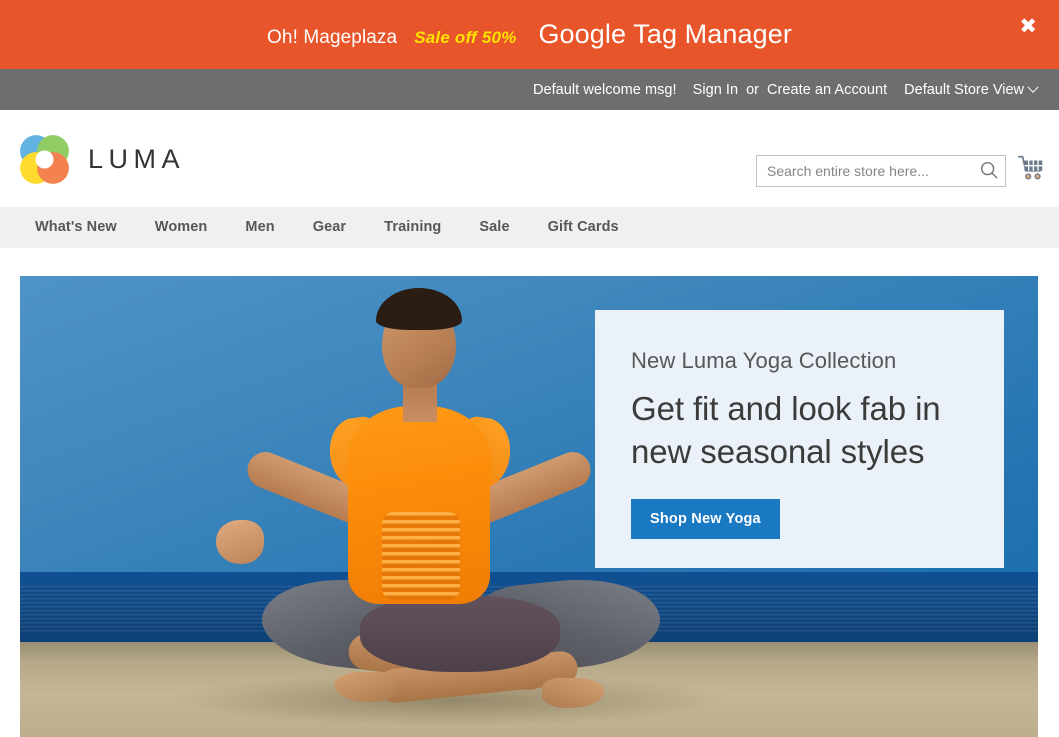 Image resolution: width=1059 pixels, height=737 pixels. What do you see at coordinates (1033, 87) in the screenshot?
I see `chevron-down-icon` at bounding box center [1033, 87].